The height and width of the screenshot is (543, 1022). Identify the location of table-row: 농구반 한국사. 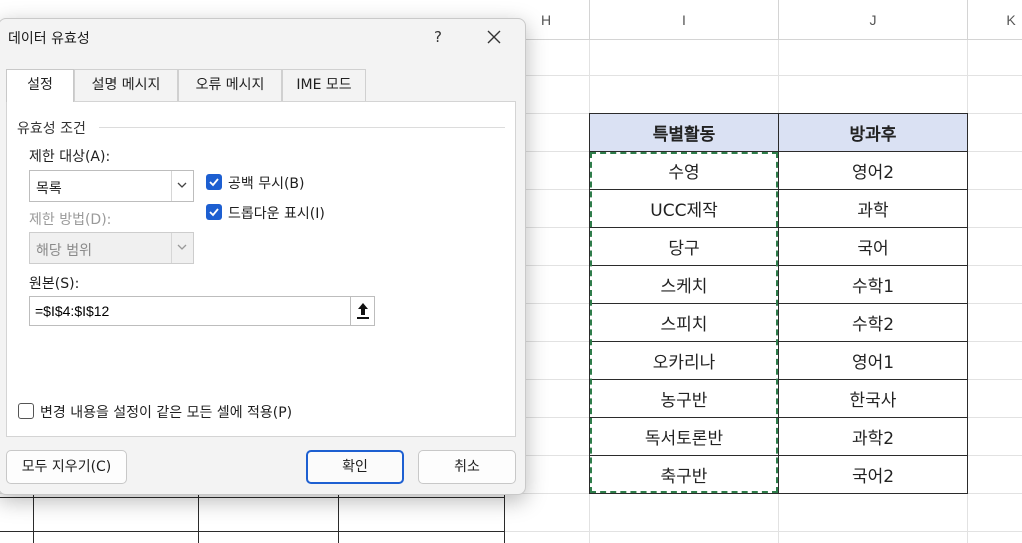
(778, 398).